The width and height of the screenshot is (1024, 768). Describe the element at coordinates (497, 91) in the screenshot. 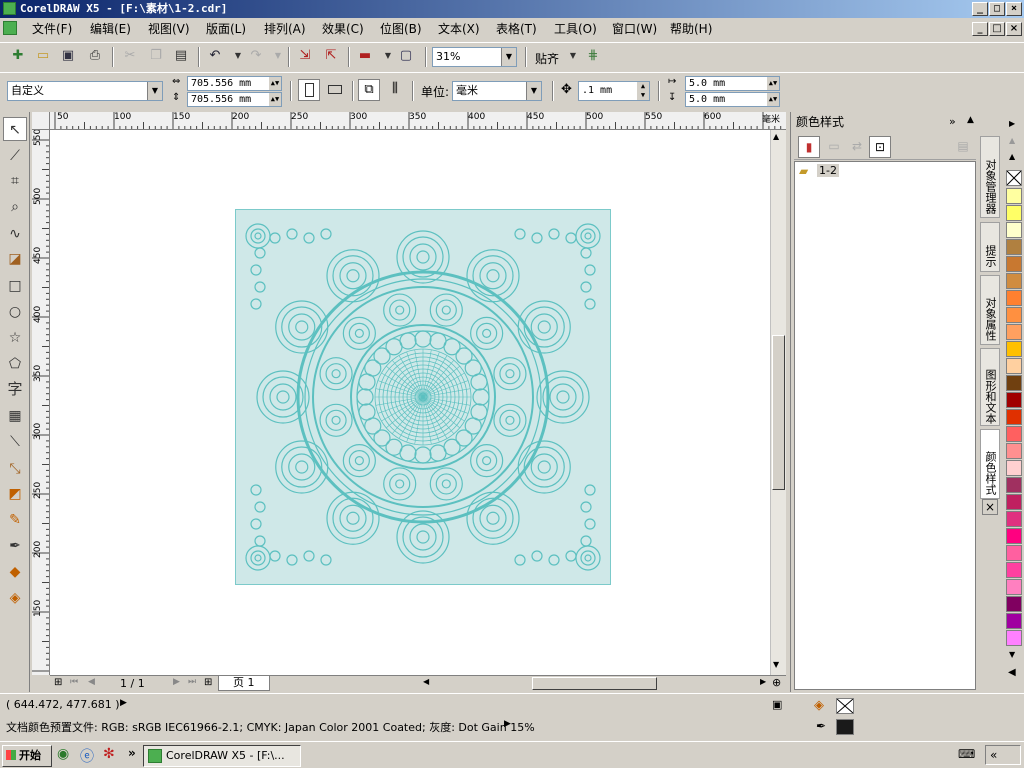

I see `units-select: 毫米 ▼` at that location.